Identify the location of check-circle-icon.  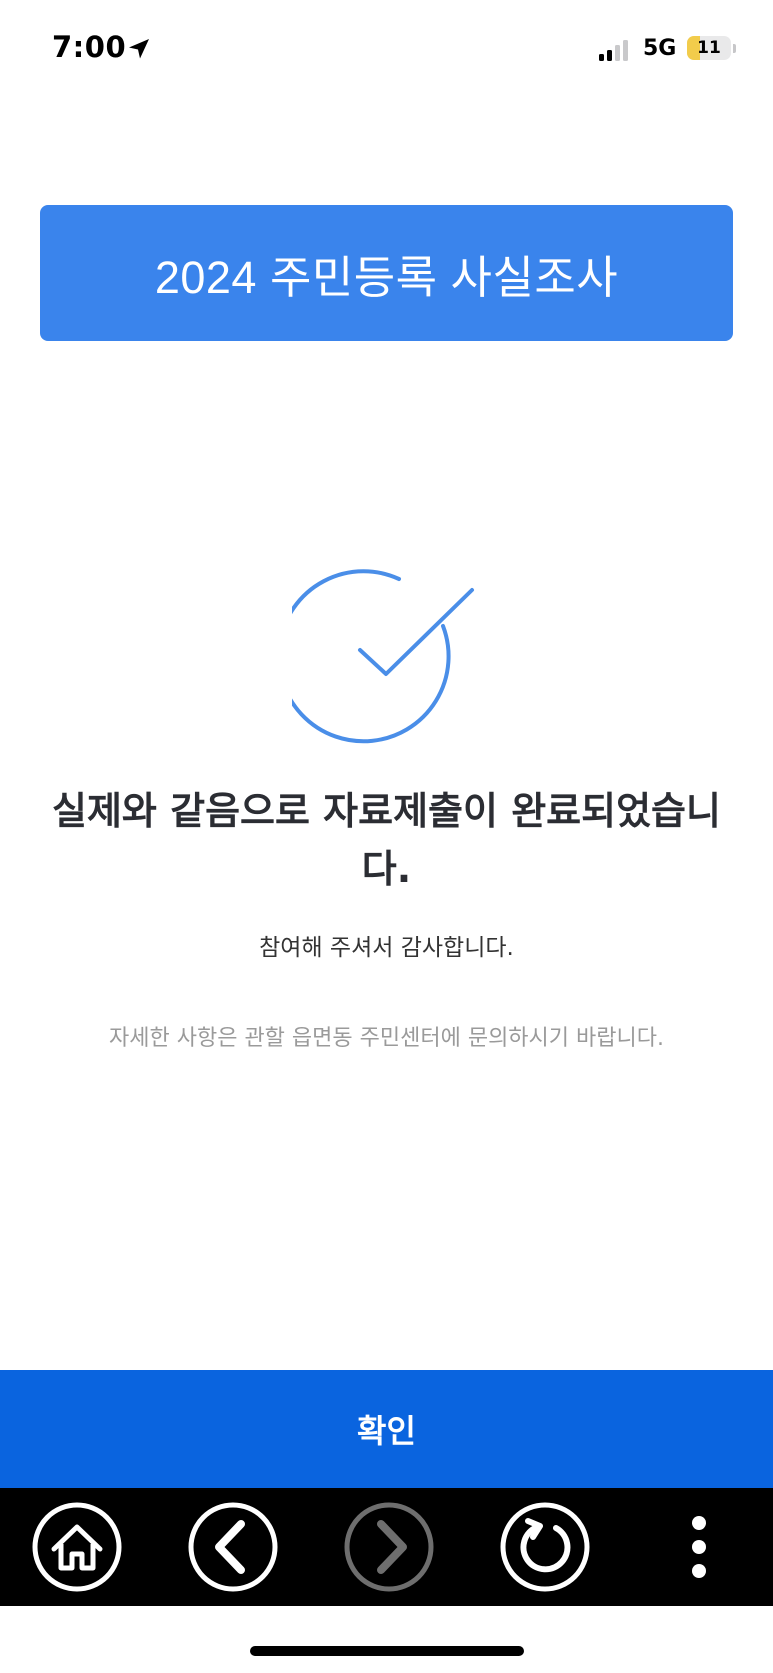
(383, 656).